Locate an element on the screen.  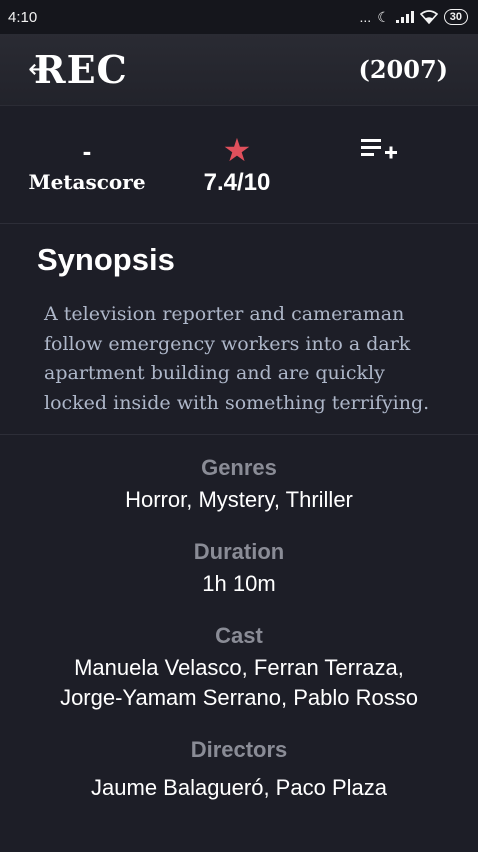
status-bar: 4:10 ... ☾ 30 is located at coordinates (239, 17).